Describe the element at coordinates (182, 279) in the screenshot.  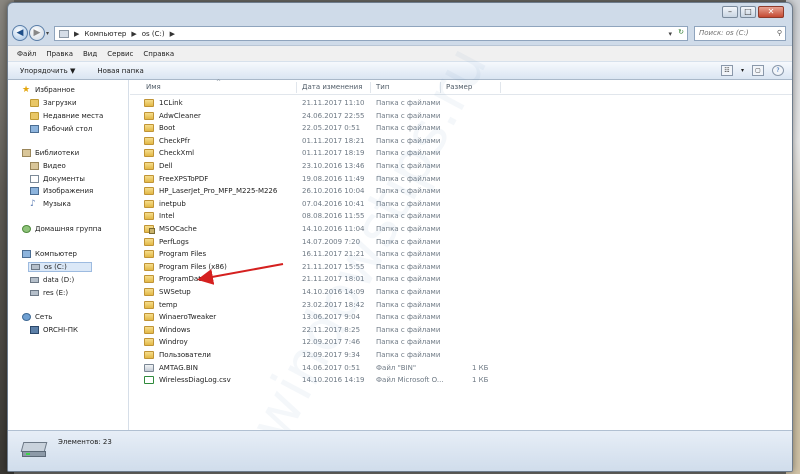
I see `file-name: ProgramData` at that location.